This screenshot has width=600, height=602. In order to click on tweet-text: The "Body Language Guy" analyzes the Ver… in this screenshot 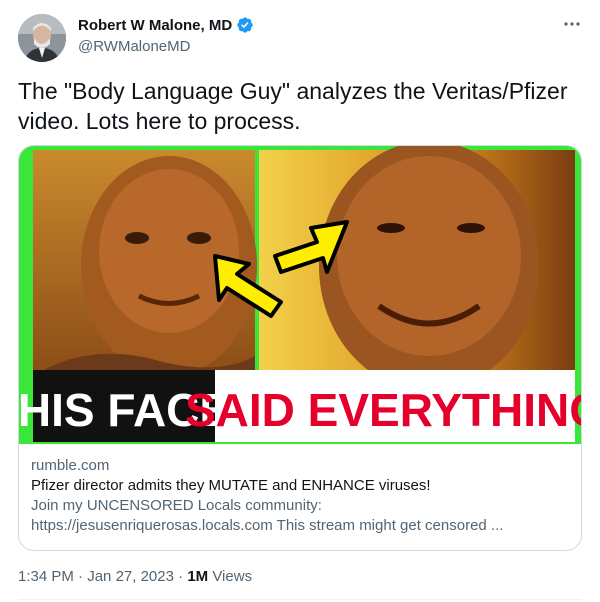, I will do `click(293, 106)`.